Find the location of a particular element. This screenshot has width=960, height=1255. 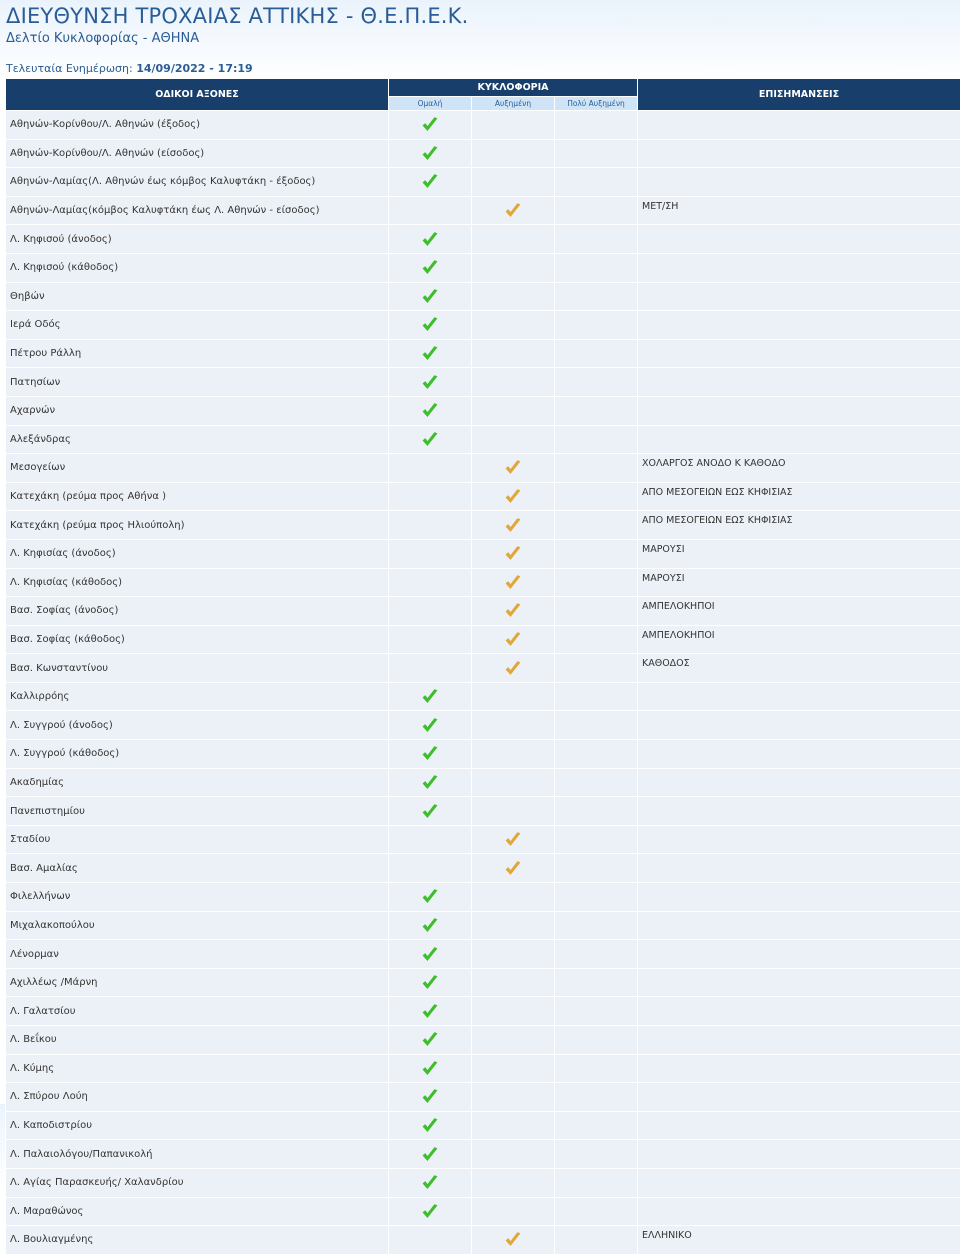

road-name: Λ. Κηφισού (κάθοδος) is located at coordinates (197, 267).